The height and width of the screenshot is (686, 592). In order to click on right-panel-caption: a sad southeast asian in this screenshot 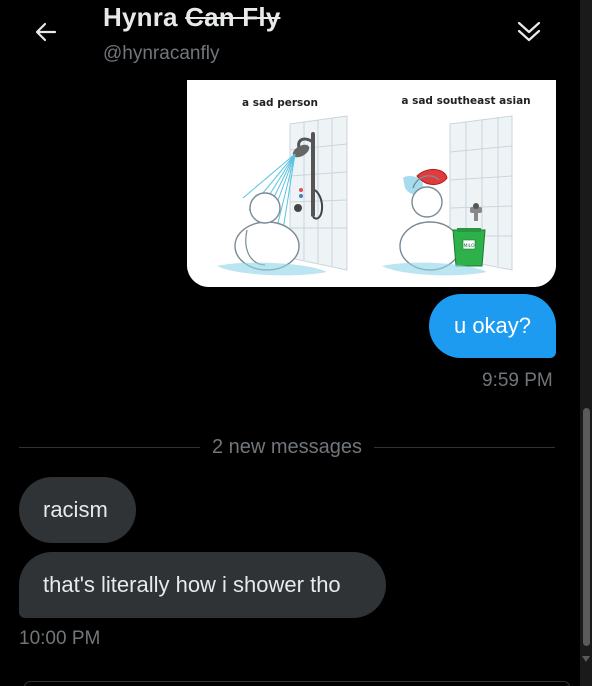, I will do `click(465, 101)`.